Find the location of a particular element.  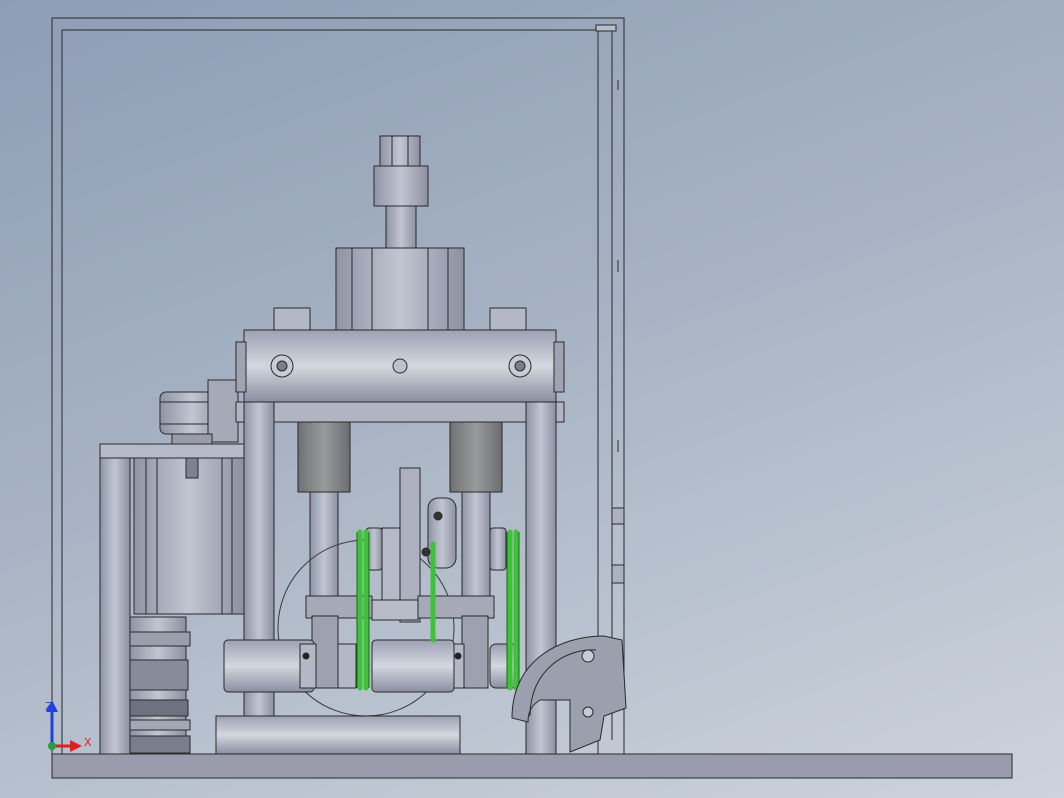

center-bracket-block is located at coordinates (391, 564).